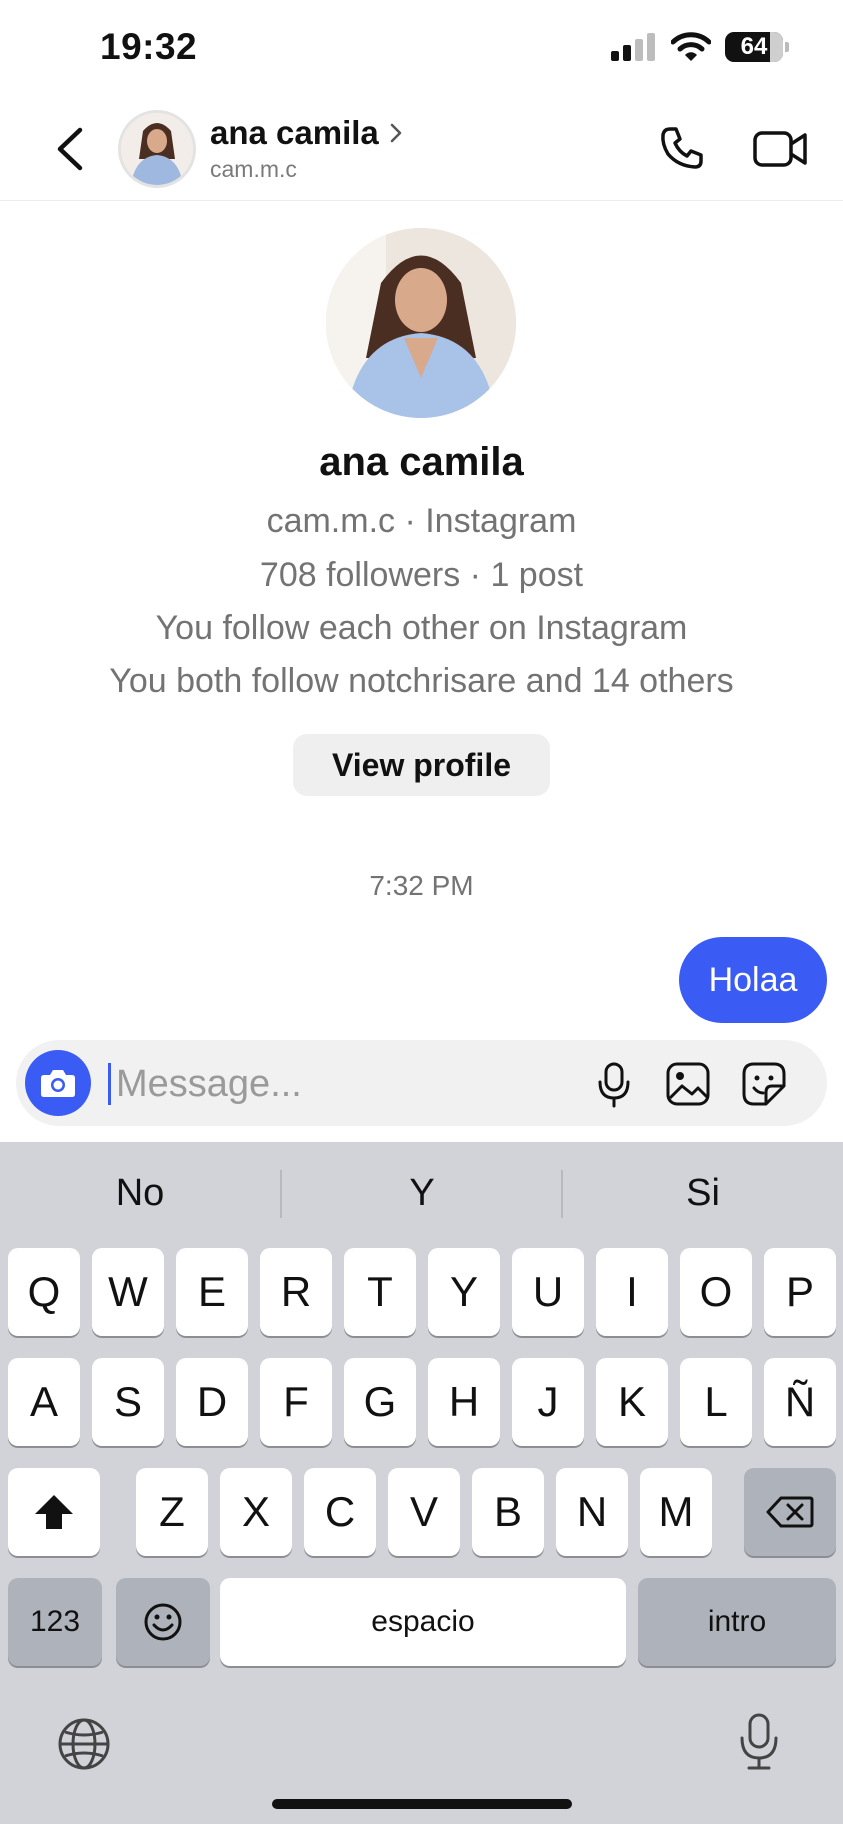  I want to click on key-t: T, so click(380, 1292).